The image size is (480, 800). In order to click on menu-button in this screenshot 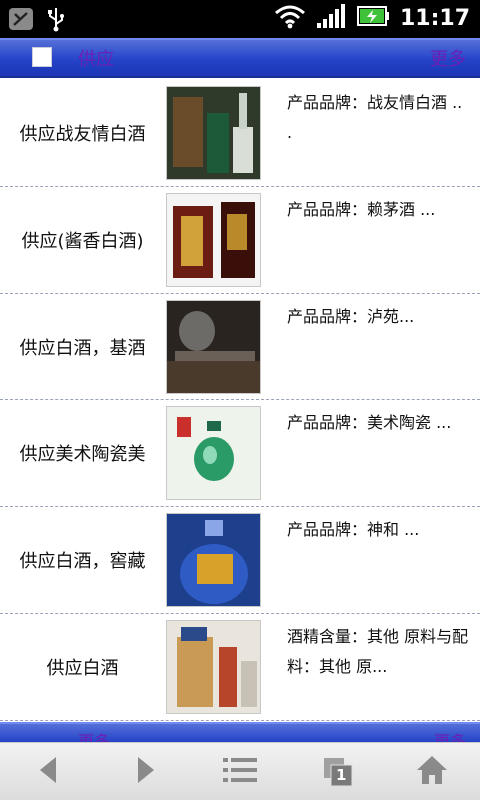, I will do `click(240, 772)`.